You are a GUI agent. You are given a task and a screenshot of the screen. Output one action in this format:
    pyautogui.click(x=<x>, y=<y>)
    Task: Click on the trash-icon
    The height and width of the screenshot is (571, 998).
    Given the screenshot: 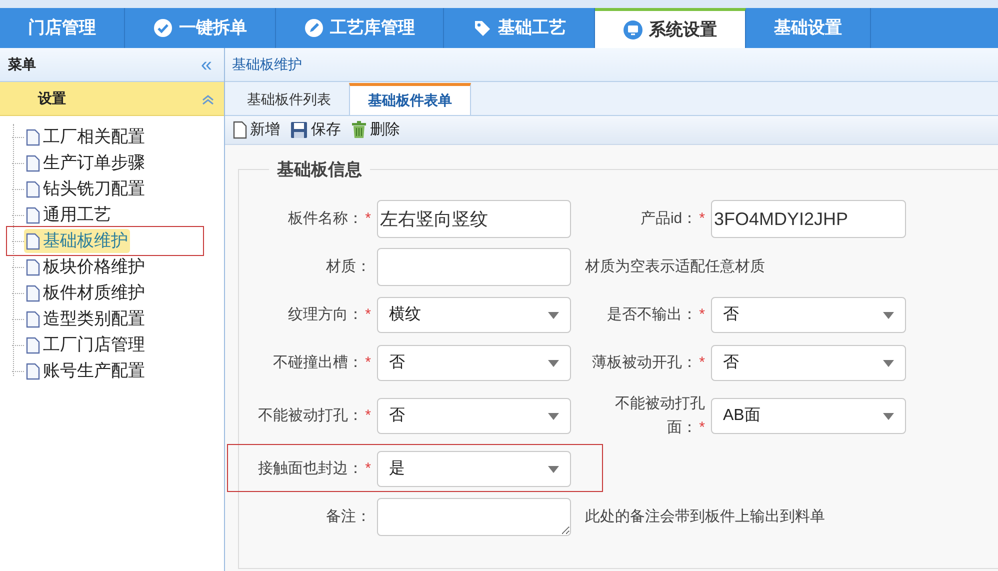 What is the action you would take?
    pyautogui.click(x=359, y=130)
    